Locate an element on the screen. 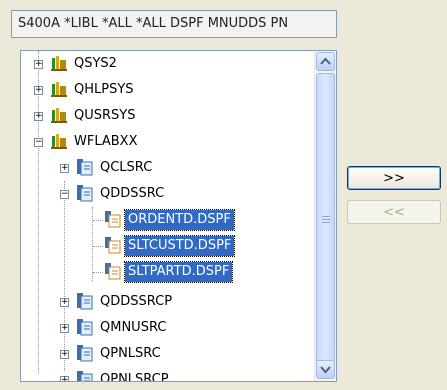 Image resolution: width=447 pixels, height=390 pixels. tree-item-wflabxx: − WFLABXX is located at coordinates (168, 142).